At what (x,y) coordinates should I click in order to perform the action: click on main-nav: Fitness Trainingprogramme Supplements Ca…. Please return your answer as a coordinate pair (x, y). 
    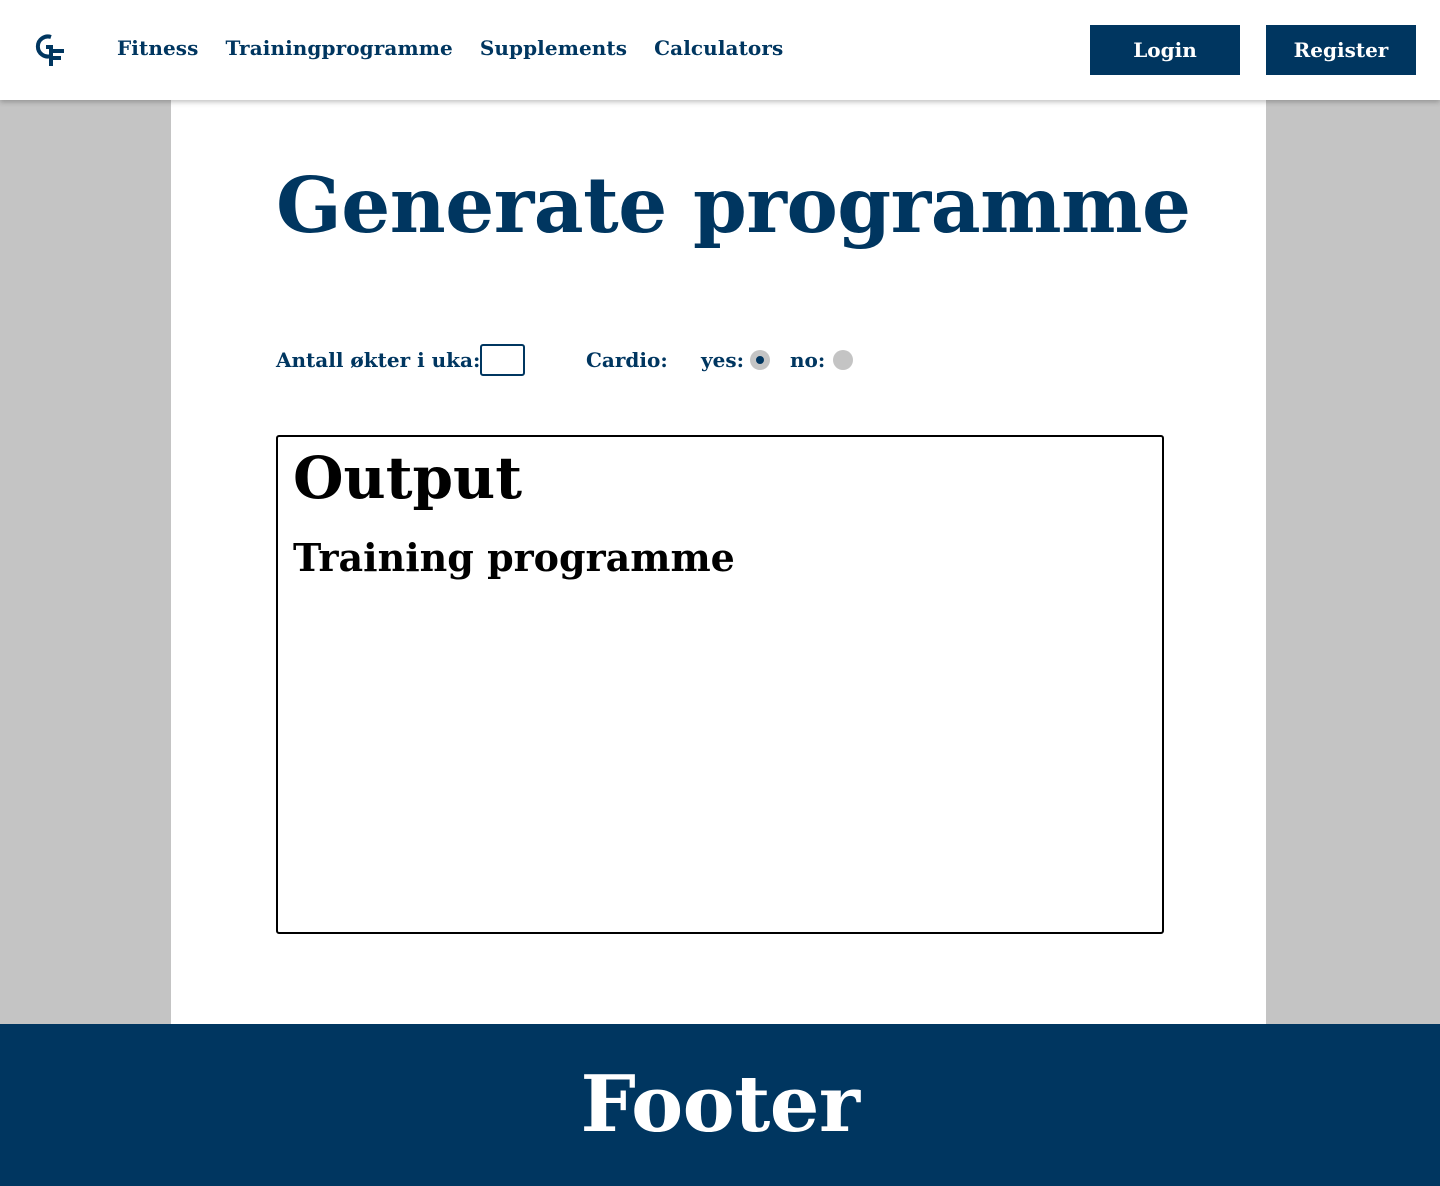
    Looking at the image, I should click on (450, 48).